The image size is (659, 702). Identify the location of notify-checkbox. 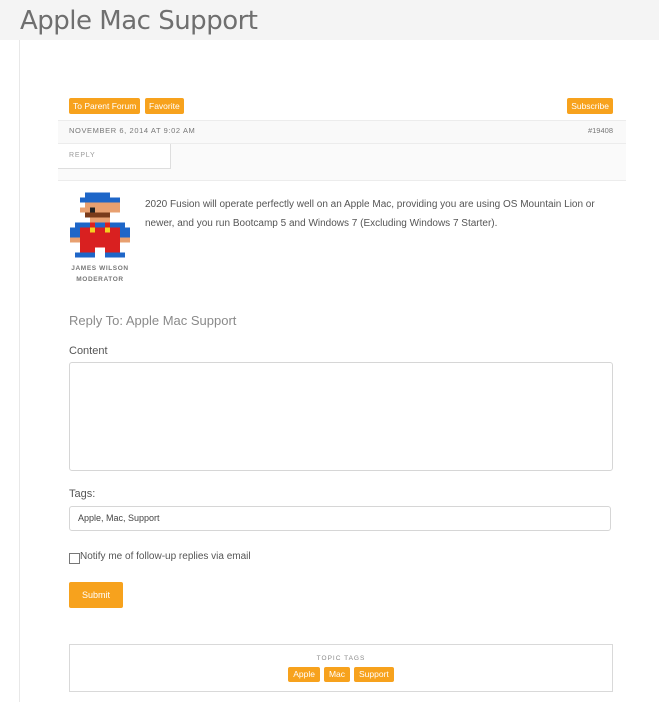
(74, 558).